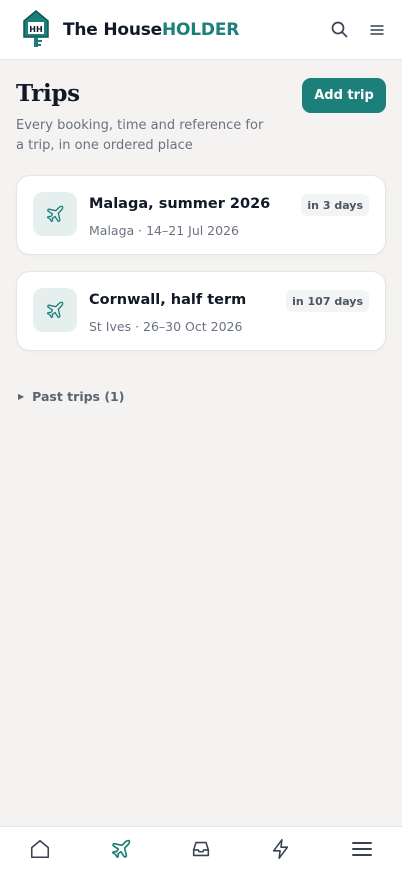  I want to click on brand-name: The HouseHOLDER, so click(151, 30).